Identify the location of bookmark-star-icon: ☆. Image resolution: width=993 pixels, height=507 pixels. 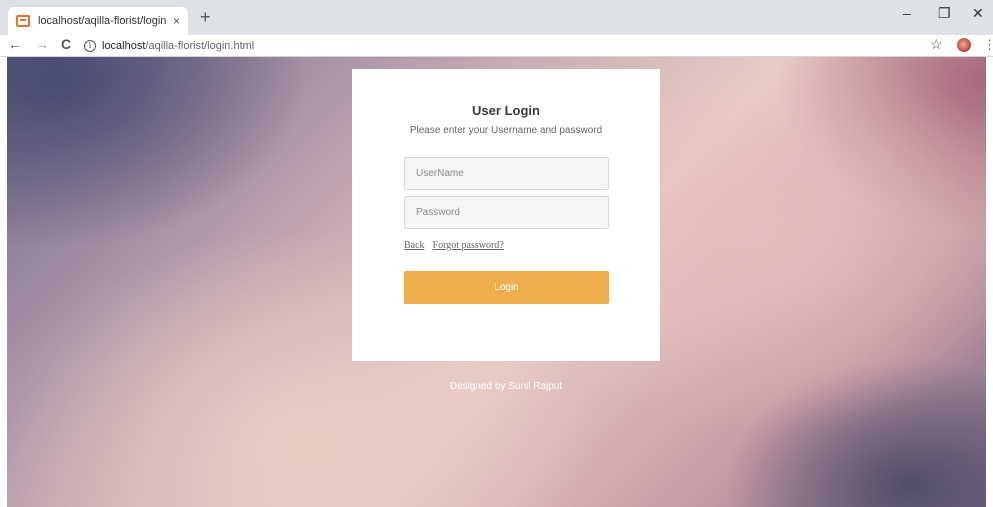
(936, 44).